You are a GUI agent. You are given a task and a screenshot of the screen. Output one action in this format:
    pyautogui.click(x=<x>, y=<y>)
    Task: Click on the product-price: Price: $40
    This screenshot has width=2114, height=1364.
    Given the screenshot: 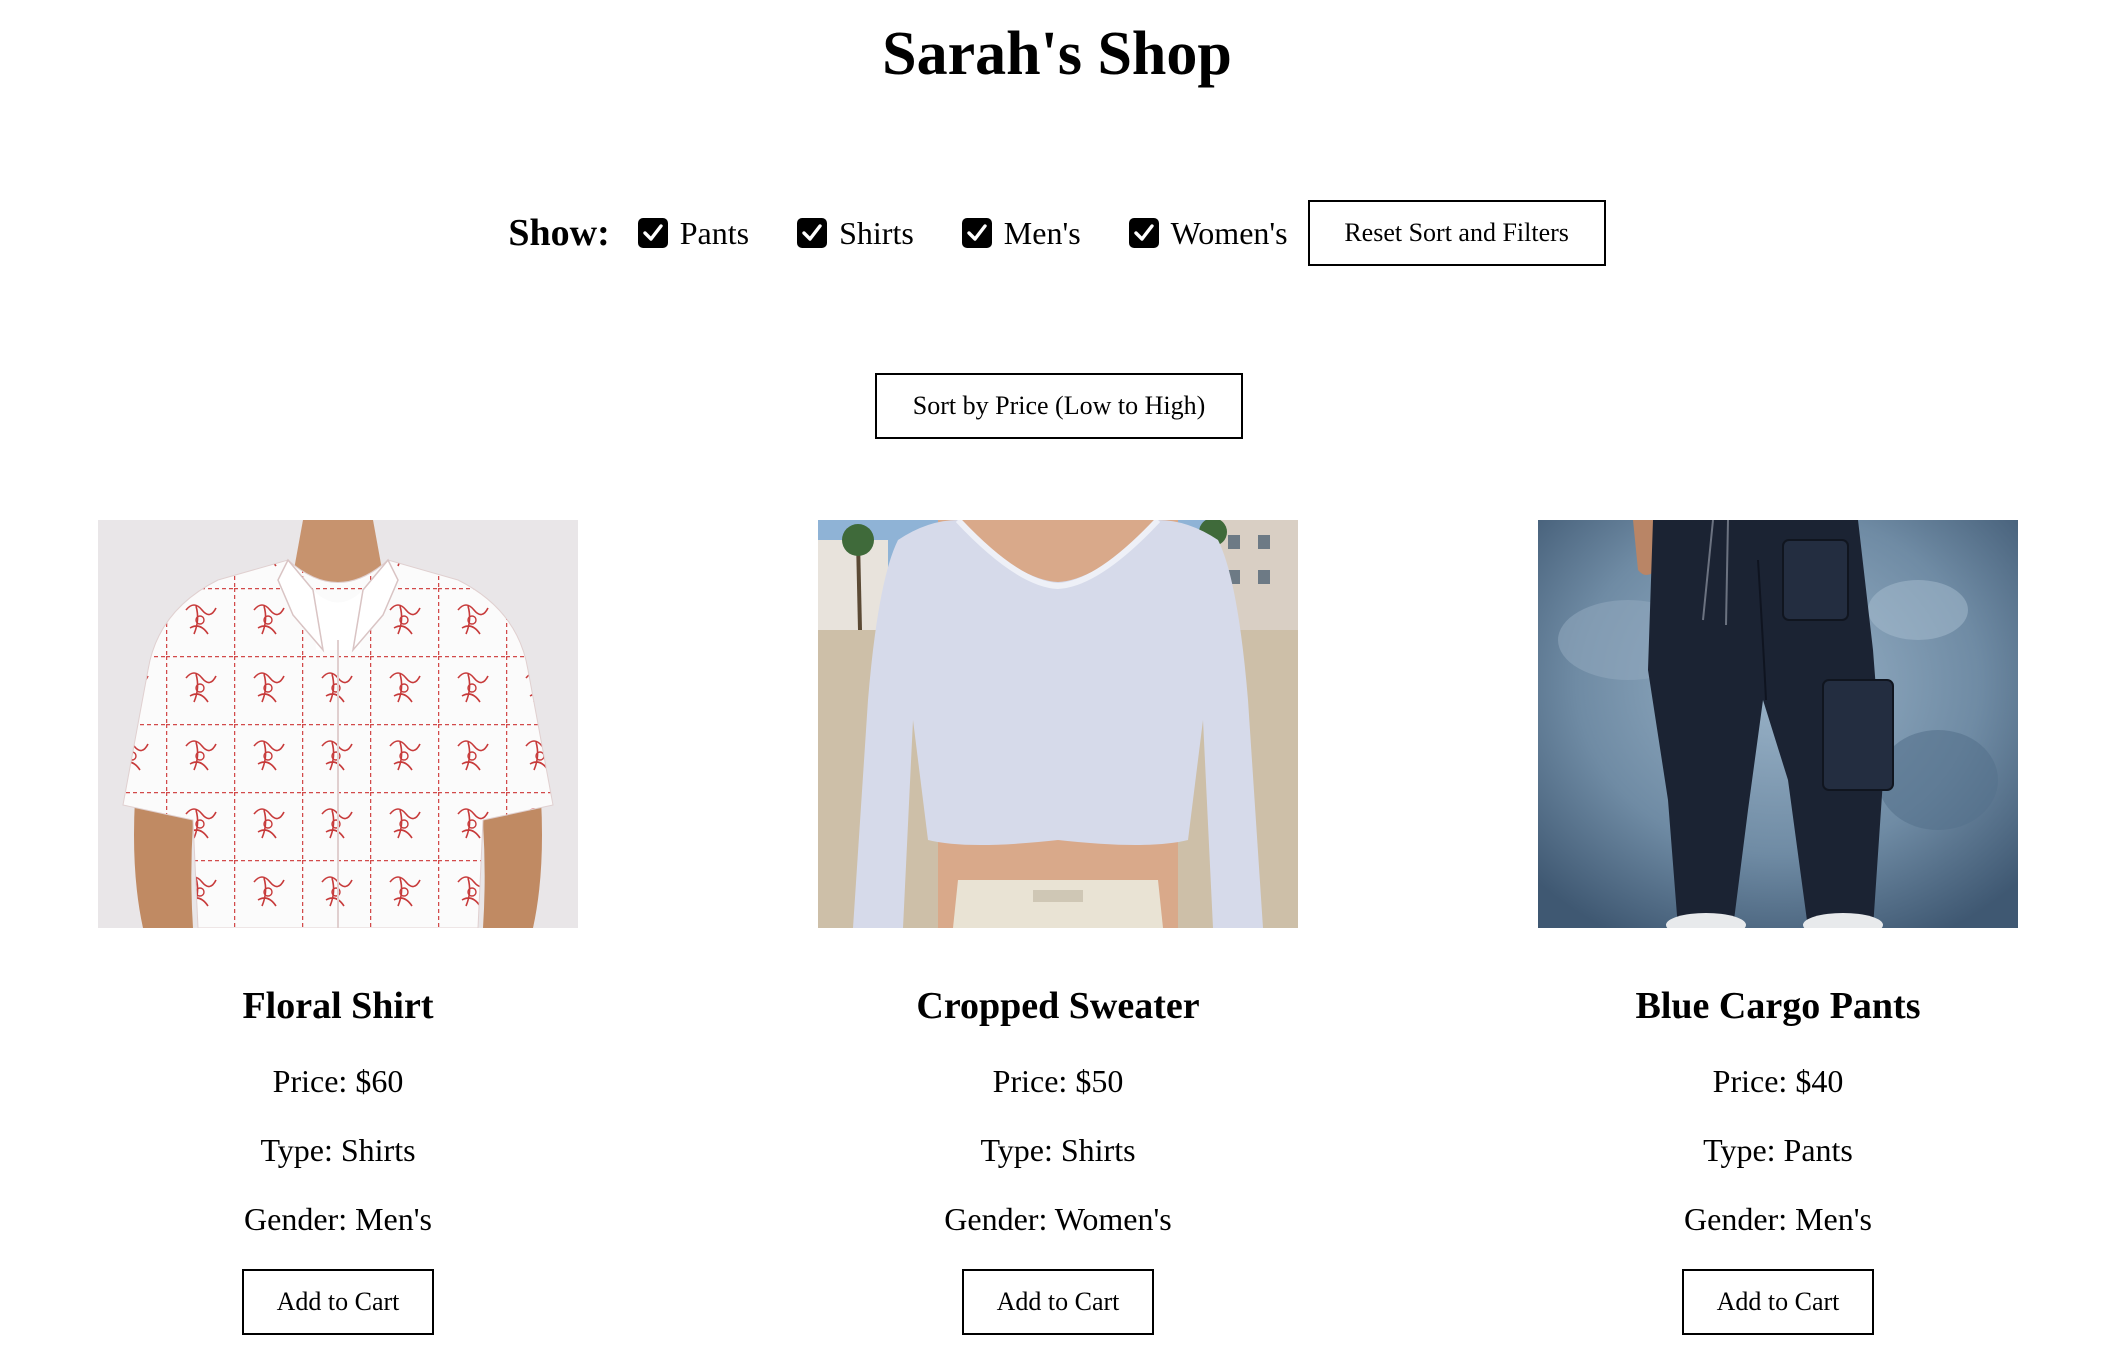 What is the action you would take?
    pyautogui.click(x=1778, y=1081)
    